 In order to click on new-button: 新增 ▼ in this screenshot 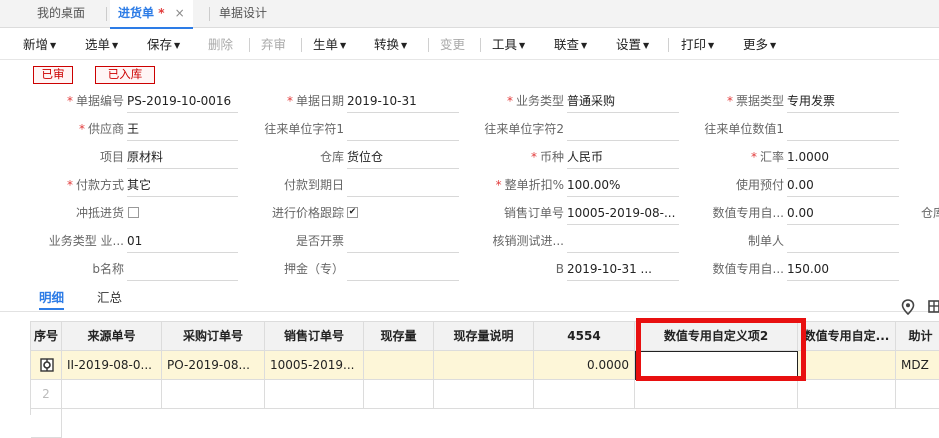, I will do `click(39, 44)`.